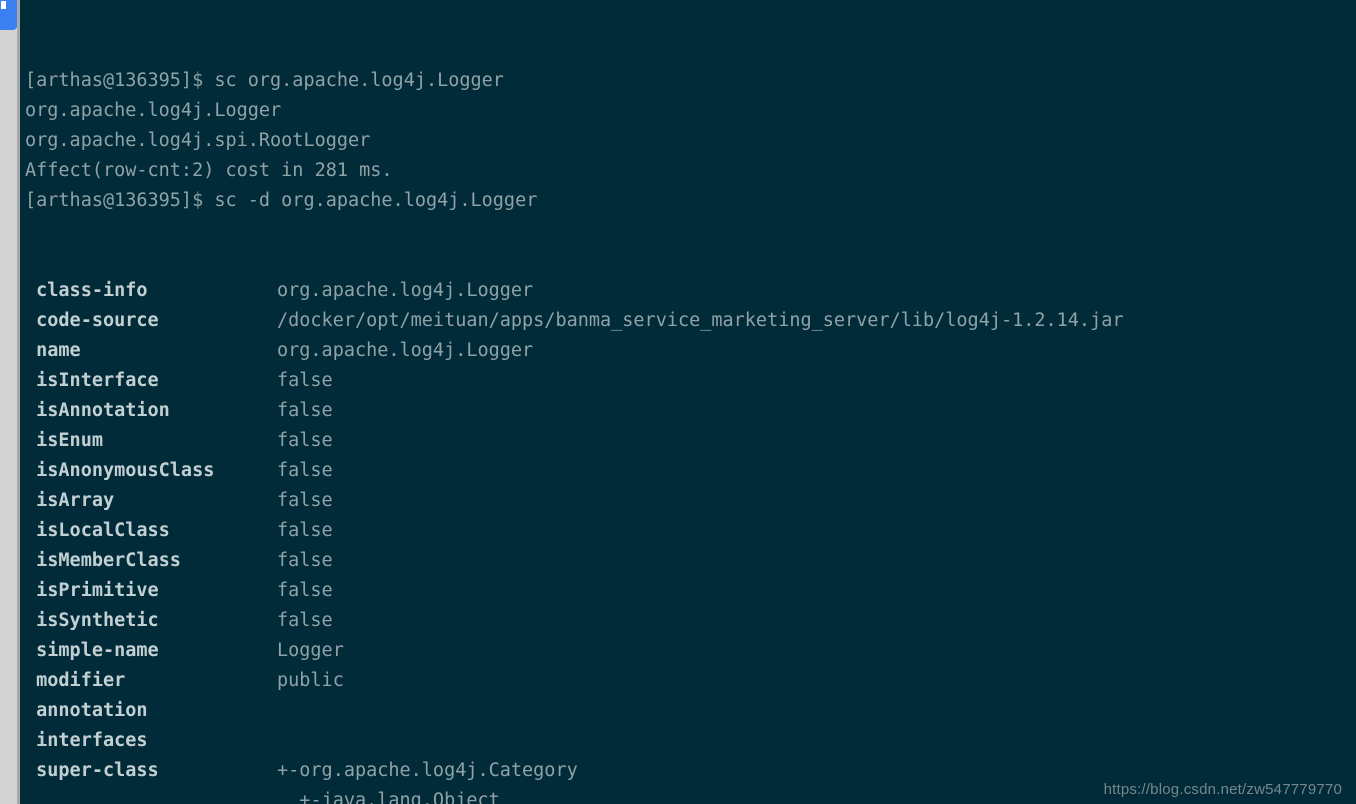 This screenshot has height=804, width=1356. Describe the element at coordinates (86, 740) in the screenshot. I see `class-detail-key: interfaces` at that location.